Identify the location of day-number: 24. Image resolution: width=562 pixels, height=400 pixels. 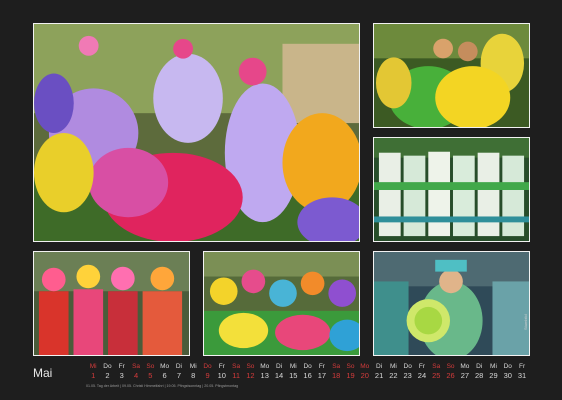
(422, 375).